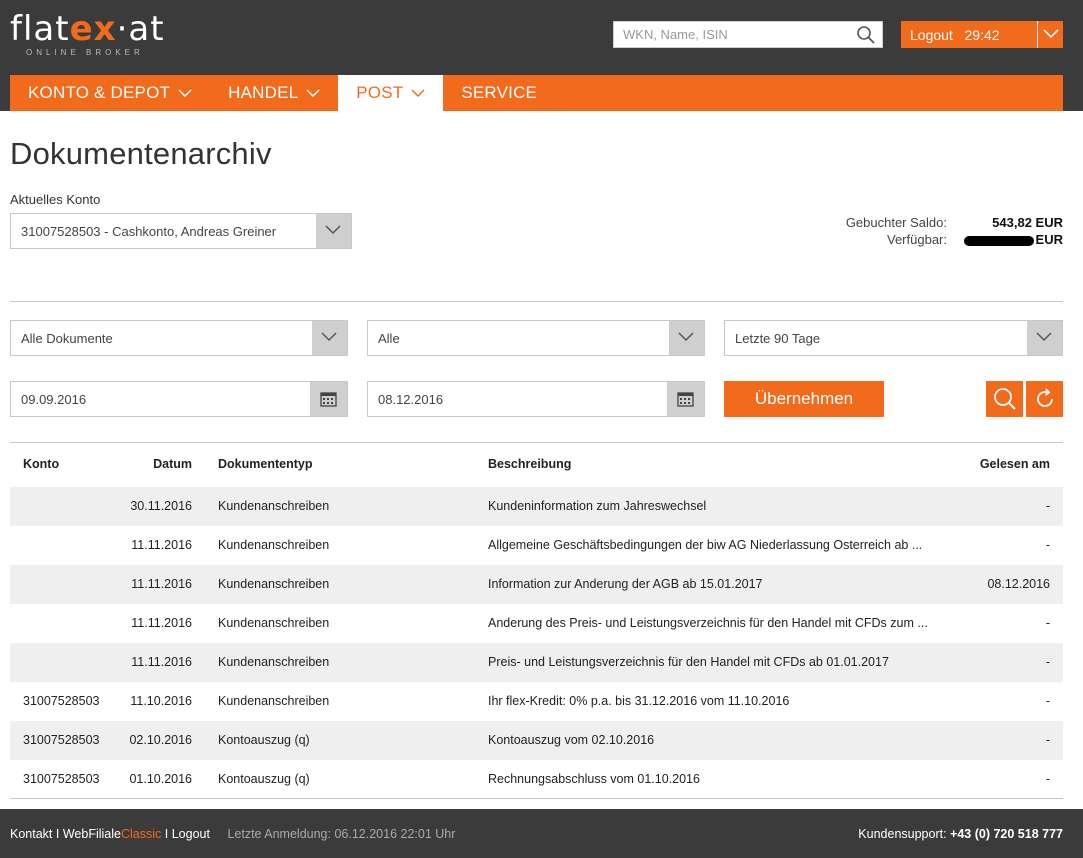 Image resolution: width=1083 pixels, height=858 pixels. I want to click on last-login-text: Letzte Anmeldung: 06.12.2016 22:01 Uhr, so click(341, 834).